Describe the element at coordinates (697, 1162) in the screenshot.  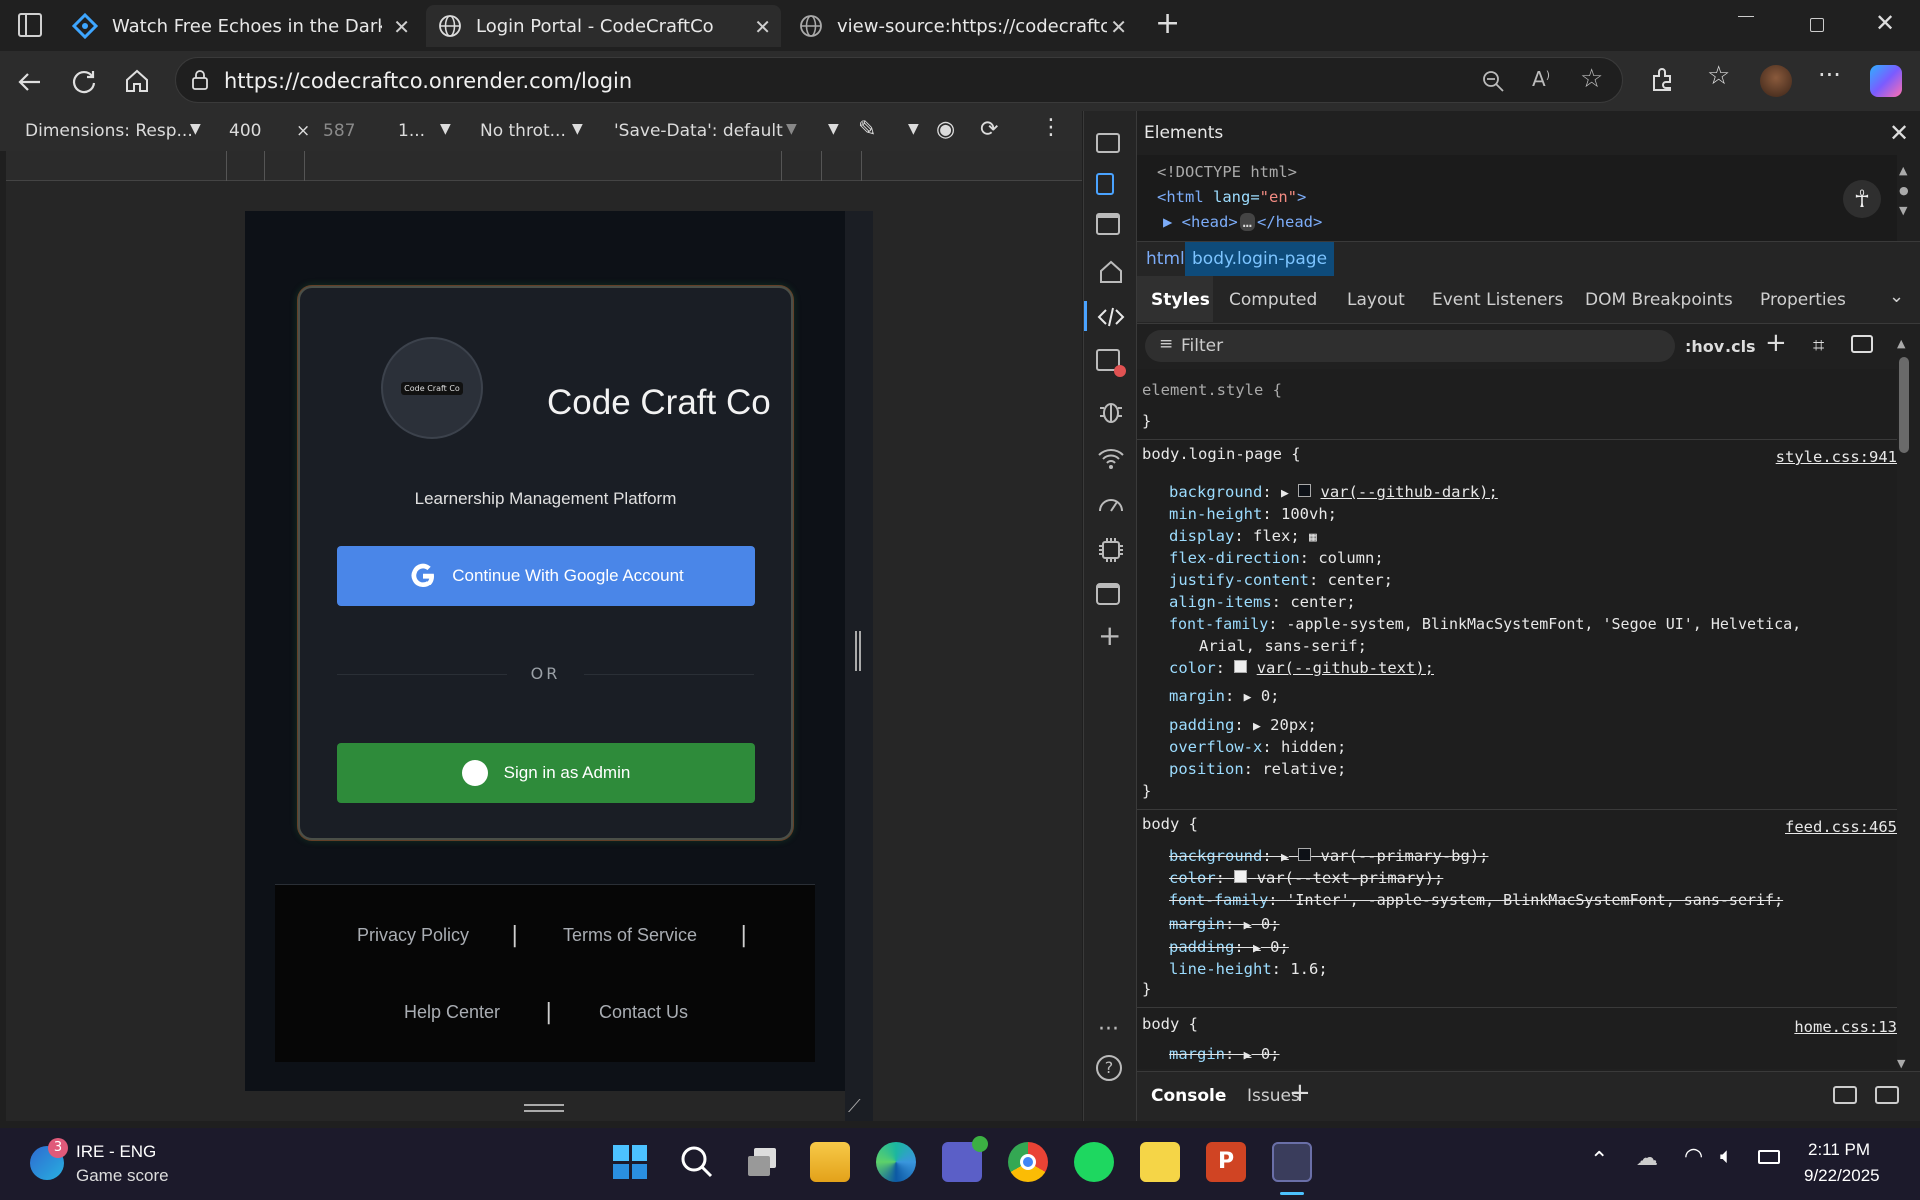
I see `search-icon` at that location.